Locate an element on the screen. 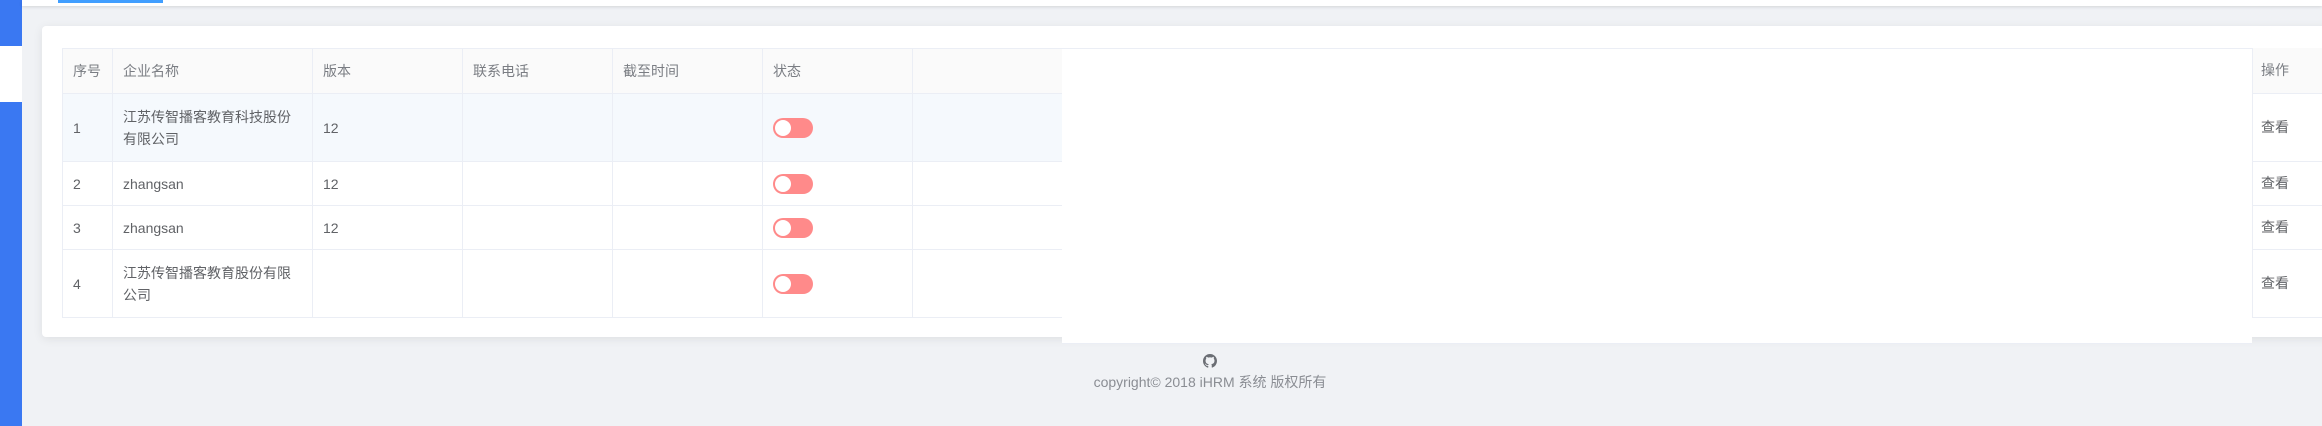 This screenshot has height=426, width=2322. page-footer: copyright© 2018 iHRM 系统 版权所有 is located at coordinates (1210, 373).